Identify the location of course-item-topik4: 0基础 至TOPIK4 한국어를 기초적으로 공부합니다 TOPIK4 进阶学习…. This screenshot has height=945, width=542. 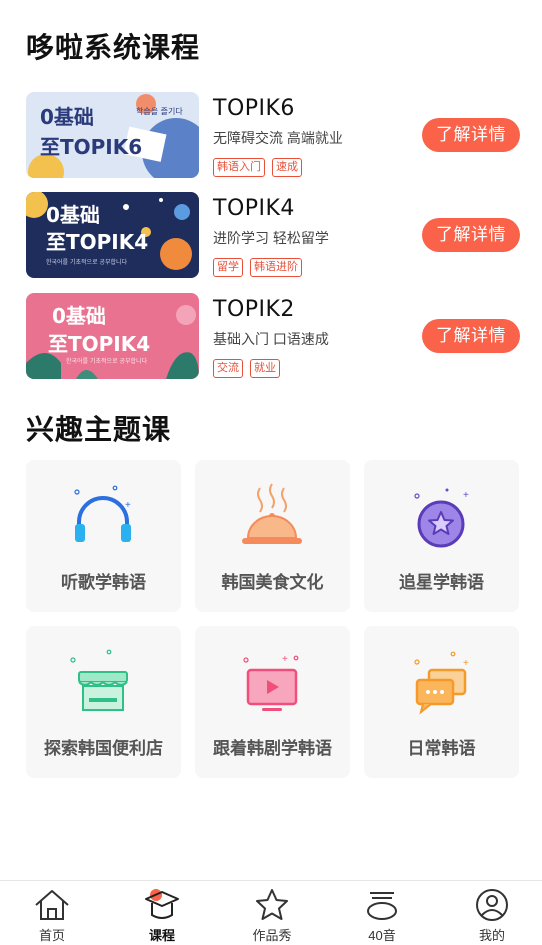
(273, 236).